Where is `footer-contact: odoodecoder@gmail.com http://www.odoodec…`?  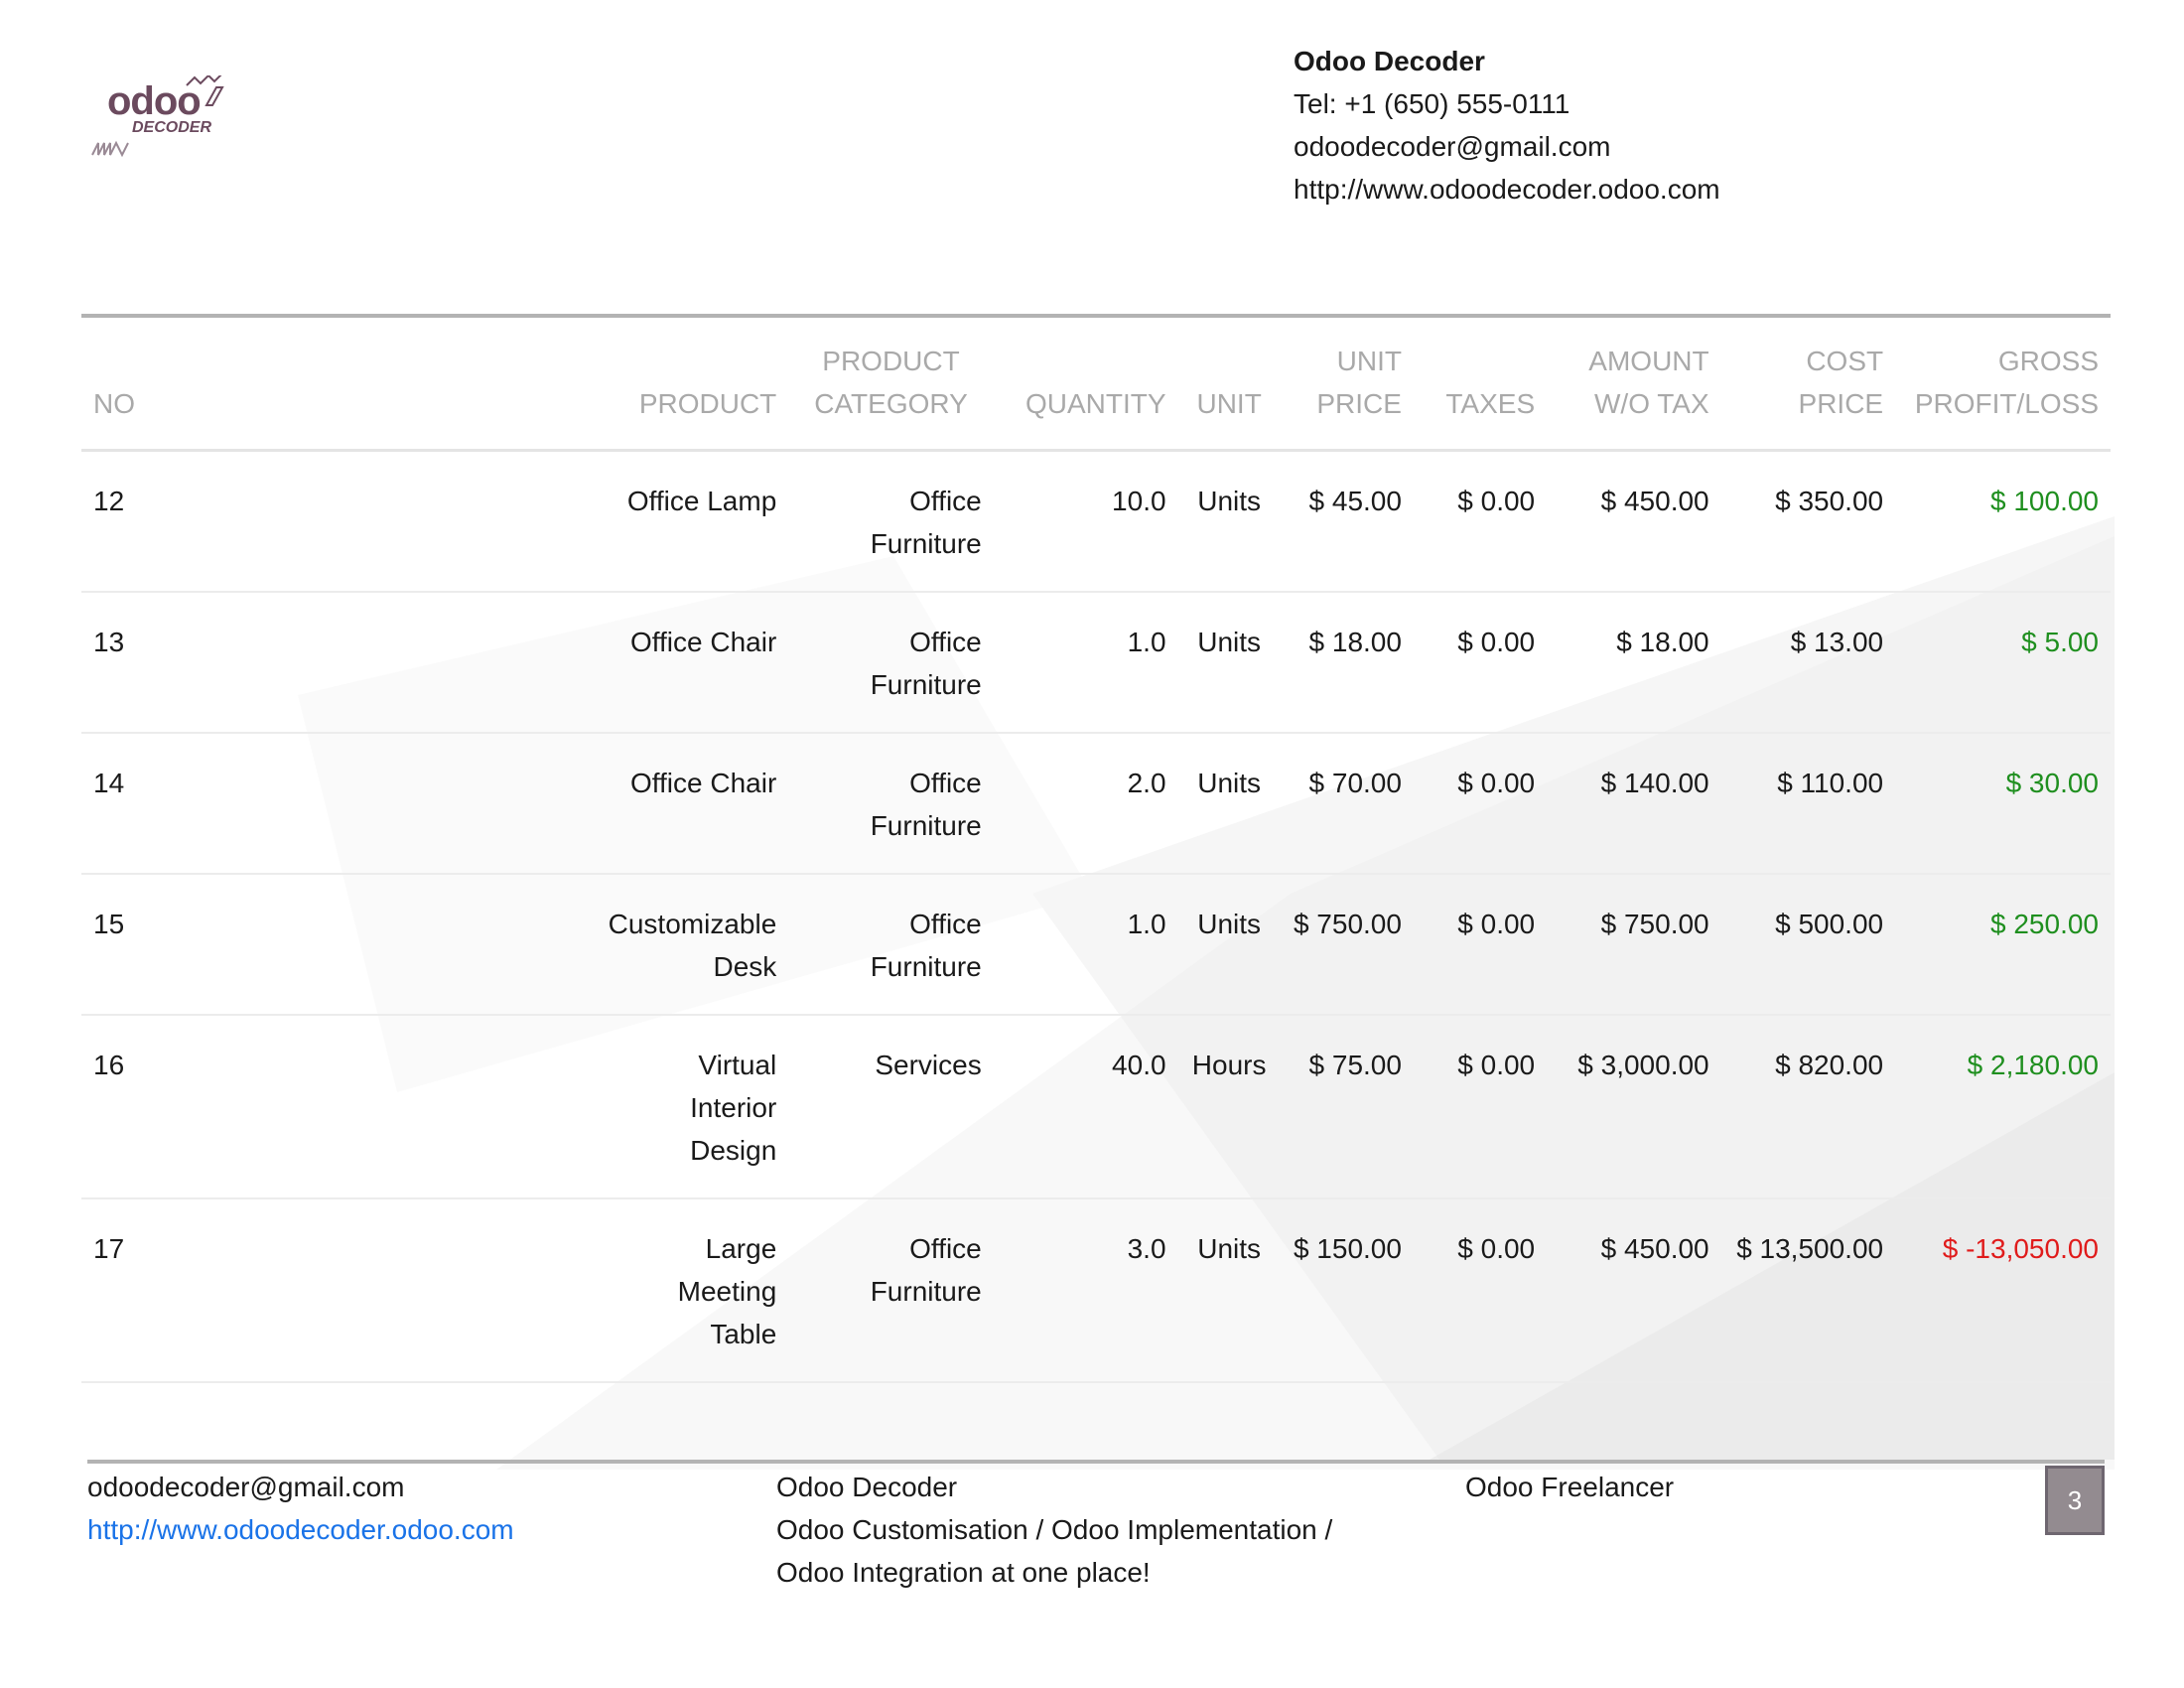
footer-contact: odoodecoder@gmail.com http://www.odoodec… is located at coordinates (300, 1508).